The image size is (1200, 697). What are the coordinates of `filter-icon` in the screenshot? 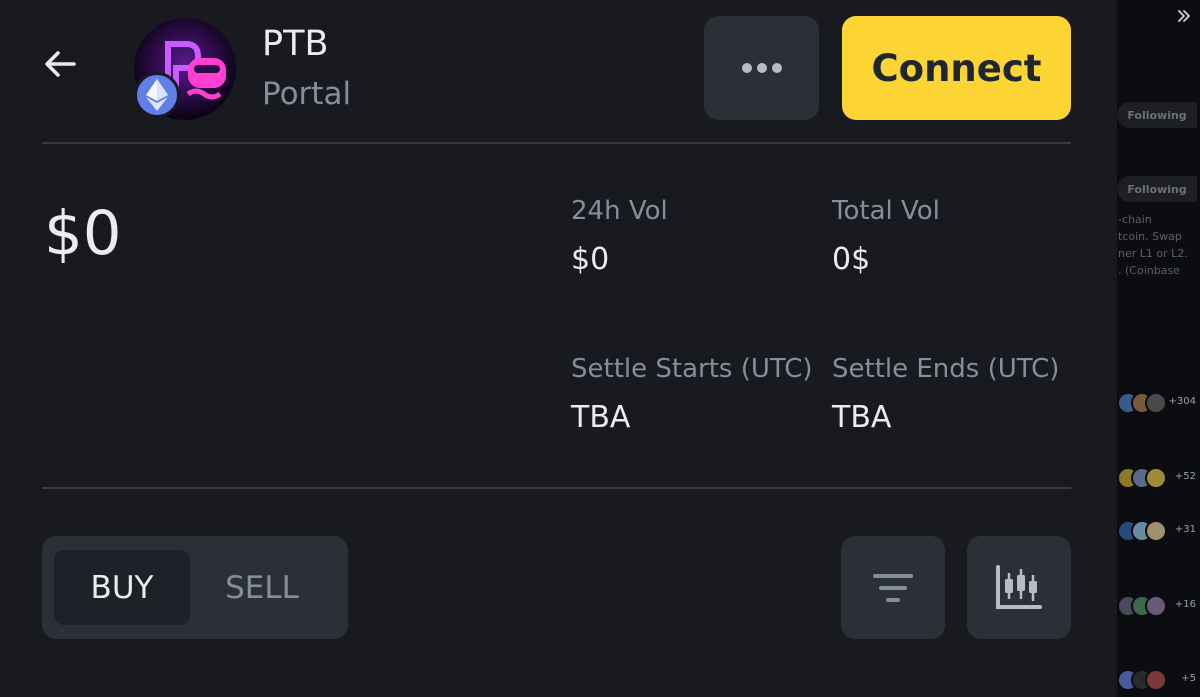 It's located at (893, 587).